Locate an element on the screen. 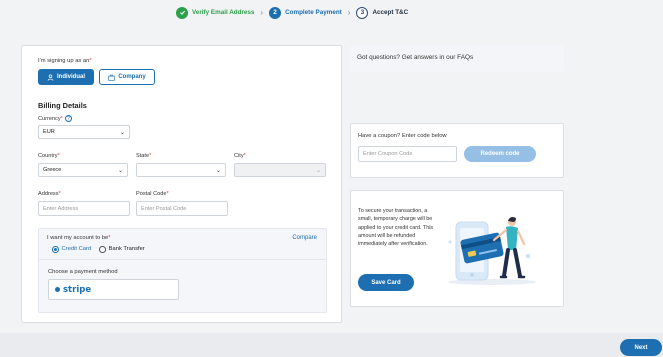 The height and width of the screenshot is (357, 663). individual-button: Individual is located at coordinates (66, 77).